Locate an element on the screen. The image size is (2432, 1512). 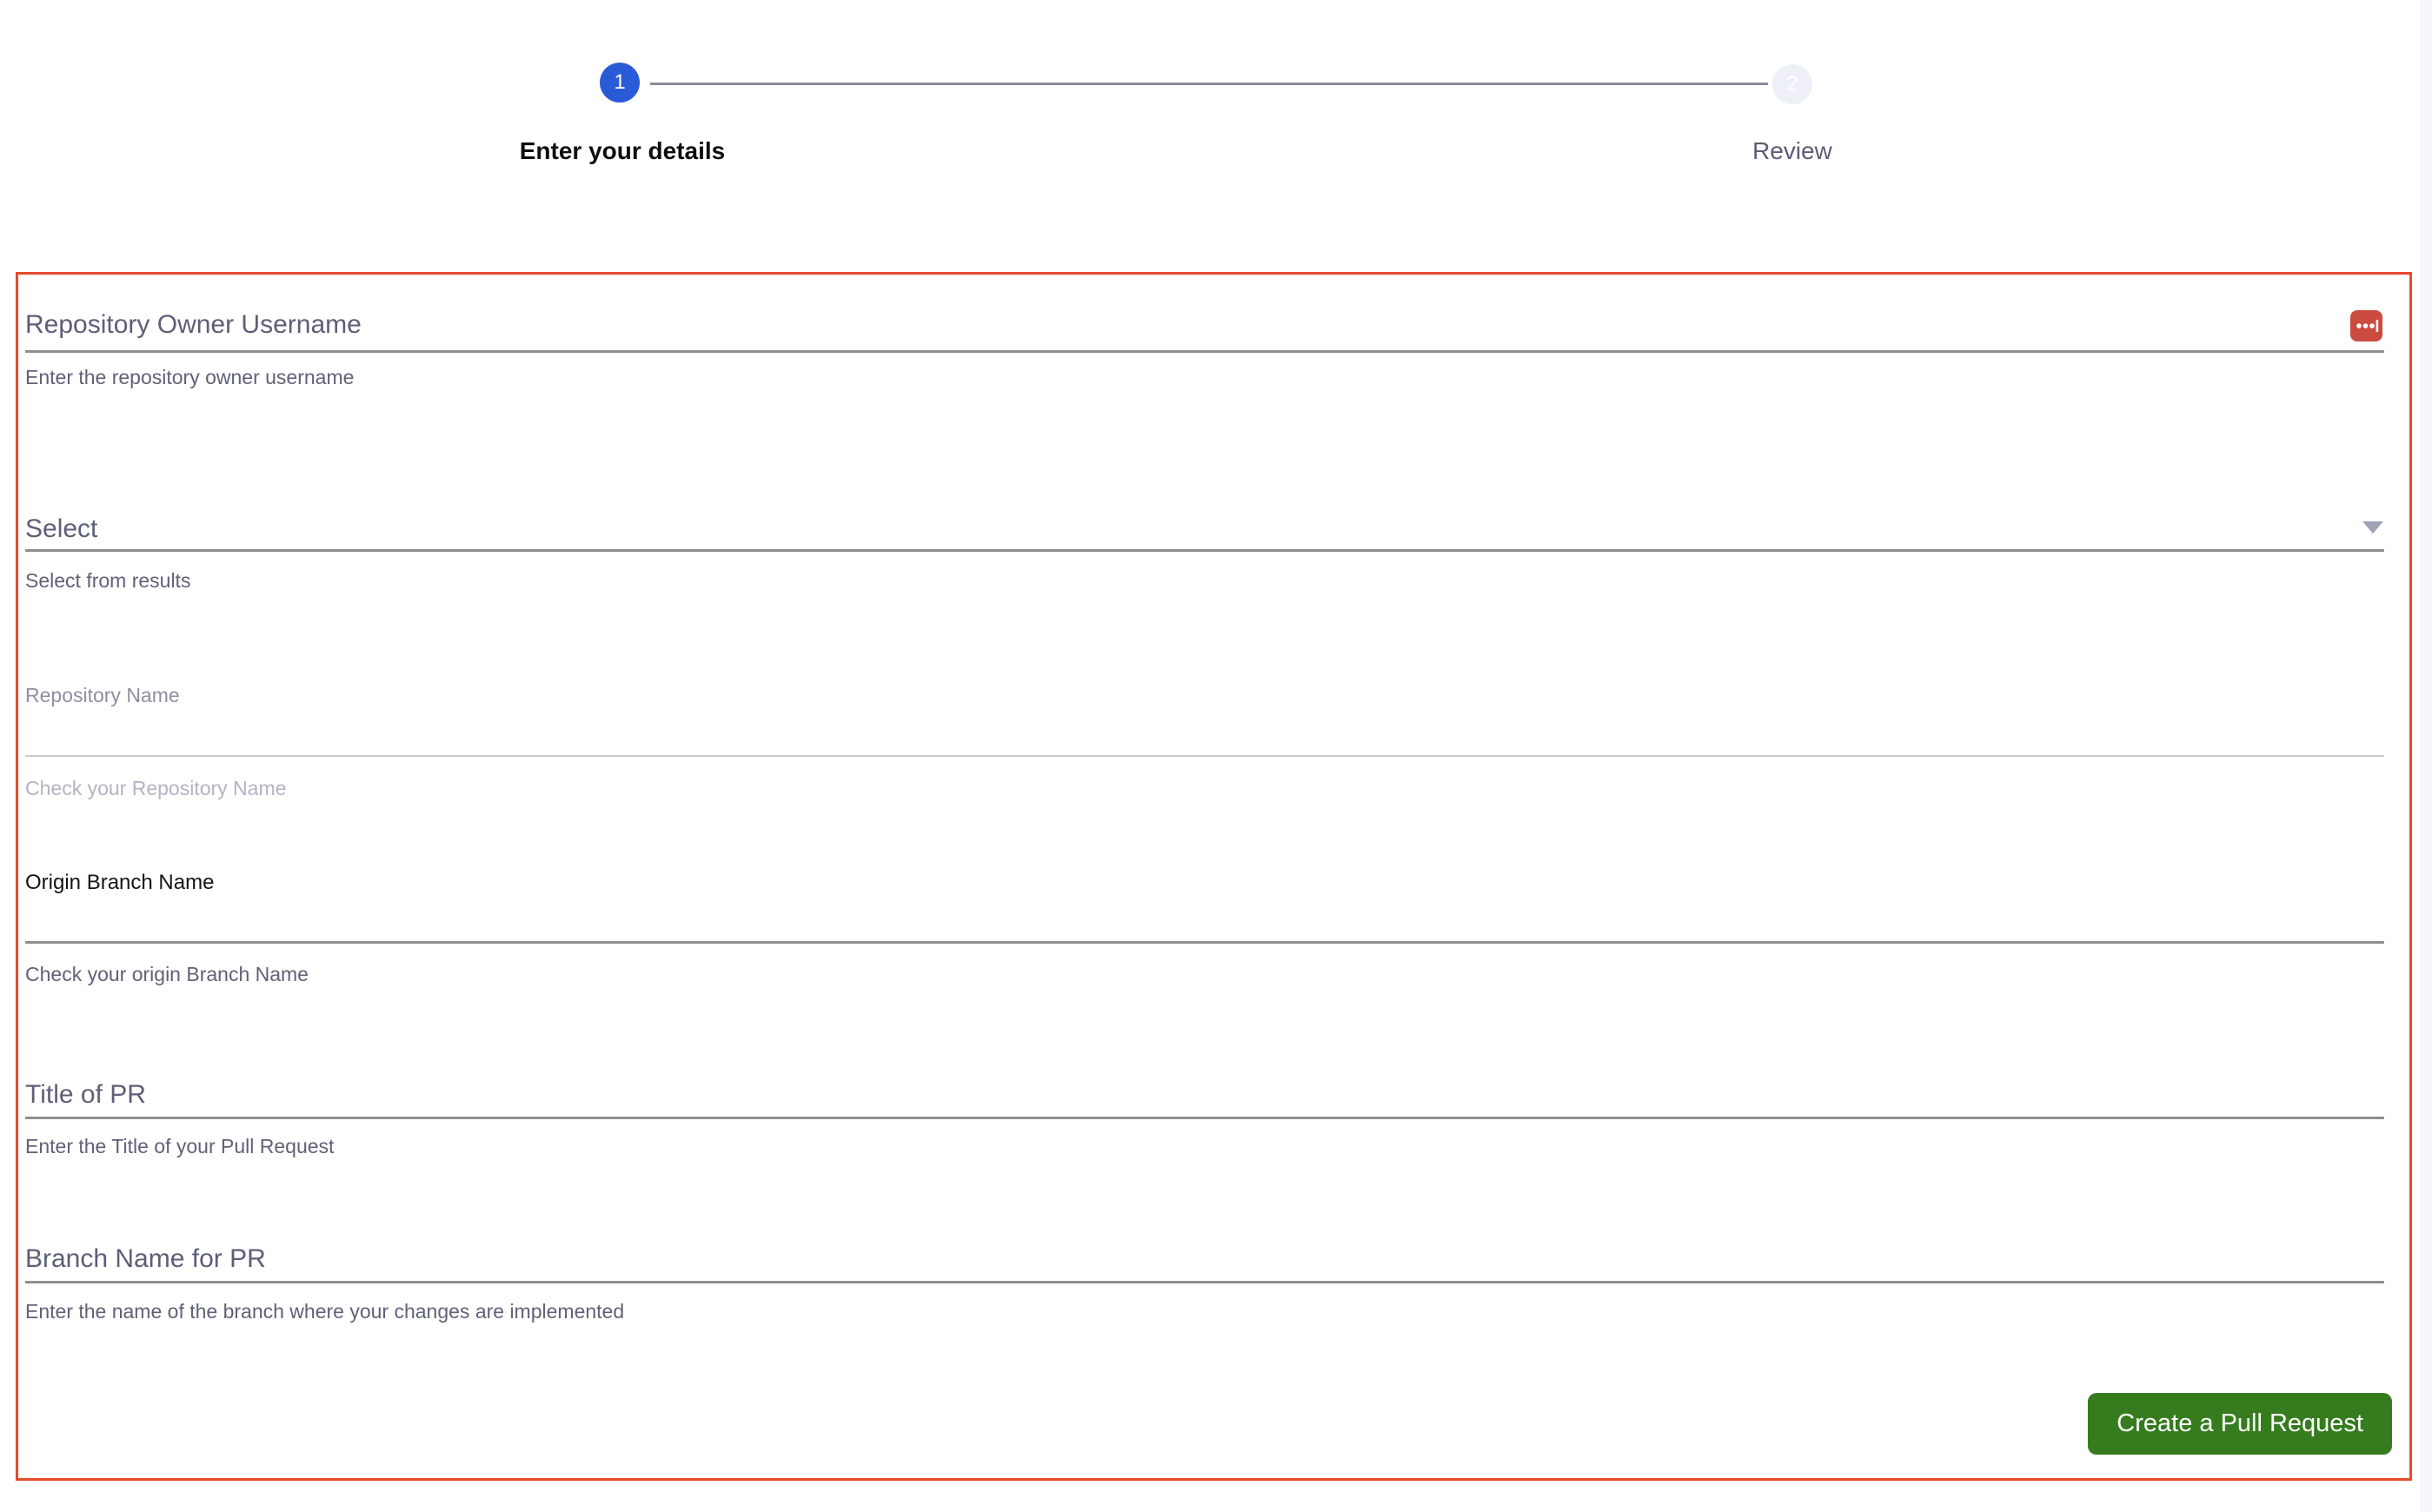
pr-title-label: Title of PR is located at coordinates (85, 1094).